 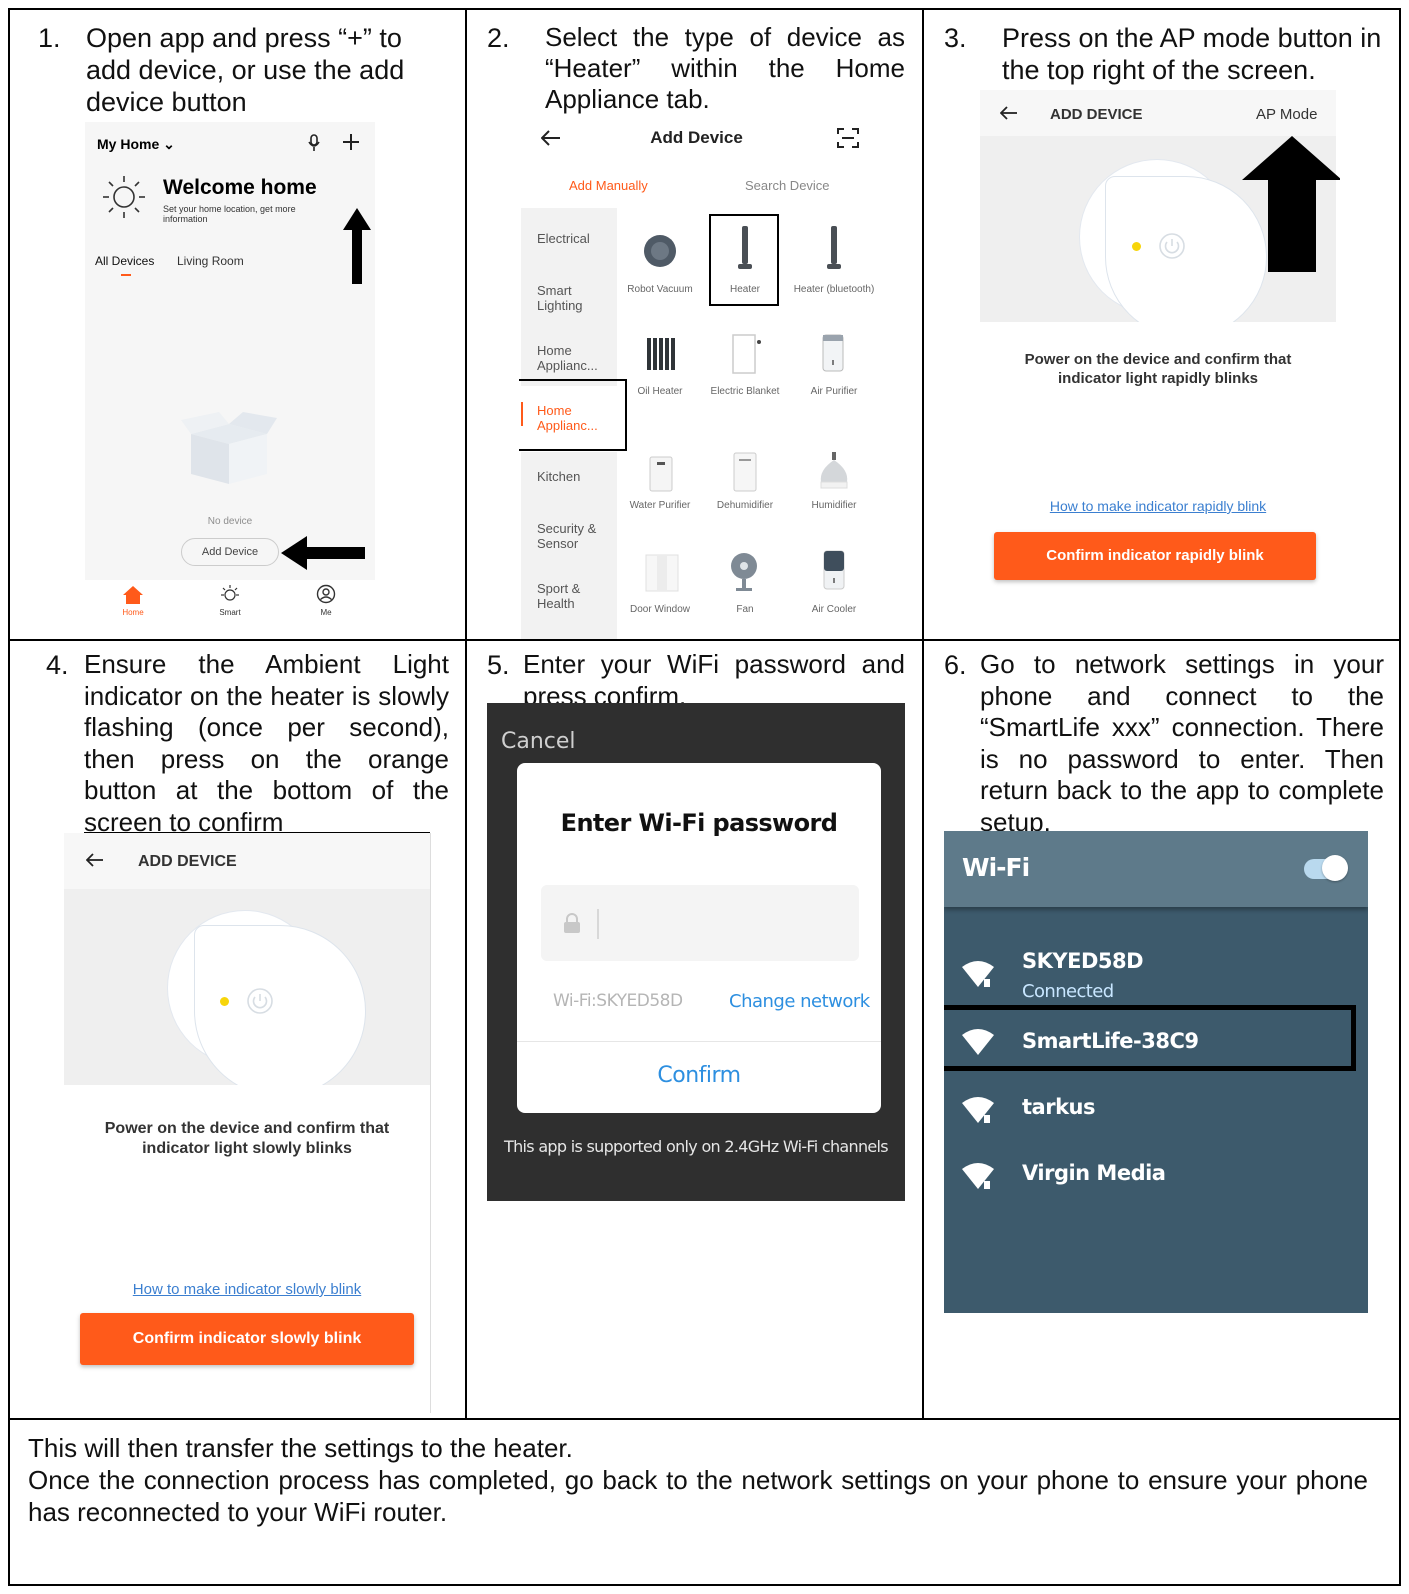 What do you see at coordinates (572, 596) in the screenshot?
I see `category-sport-health: Sport & Health` at bounding box center [572, 596].